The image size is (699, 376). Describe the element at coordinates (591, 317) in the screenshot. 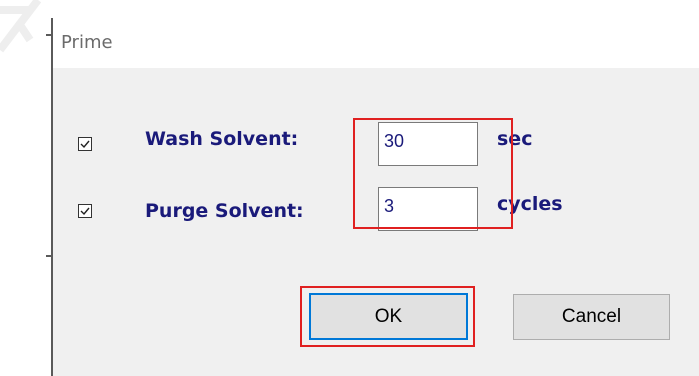

I see `cancel-button: Cancel` at that location.